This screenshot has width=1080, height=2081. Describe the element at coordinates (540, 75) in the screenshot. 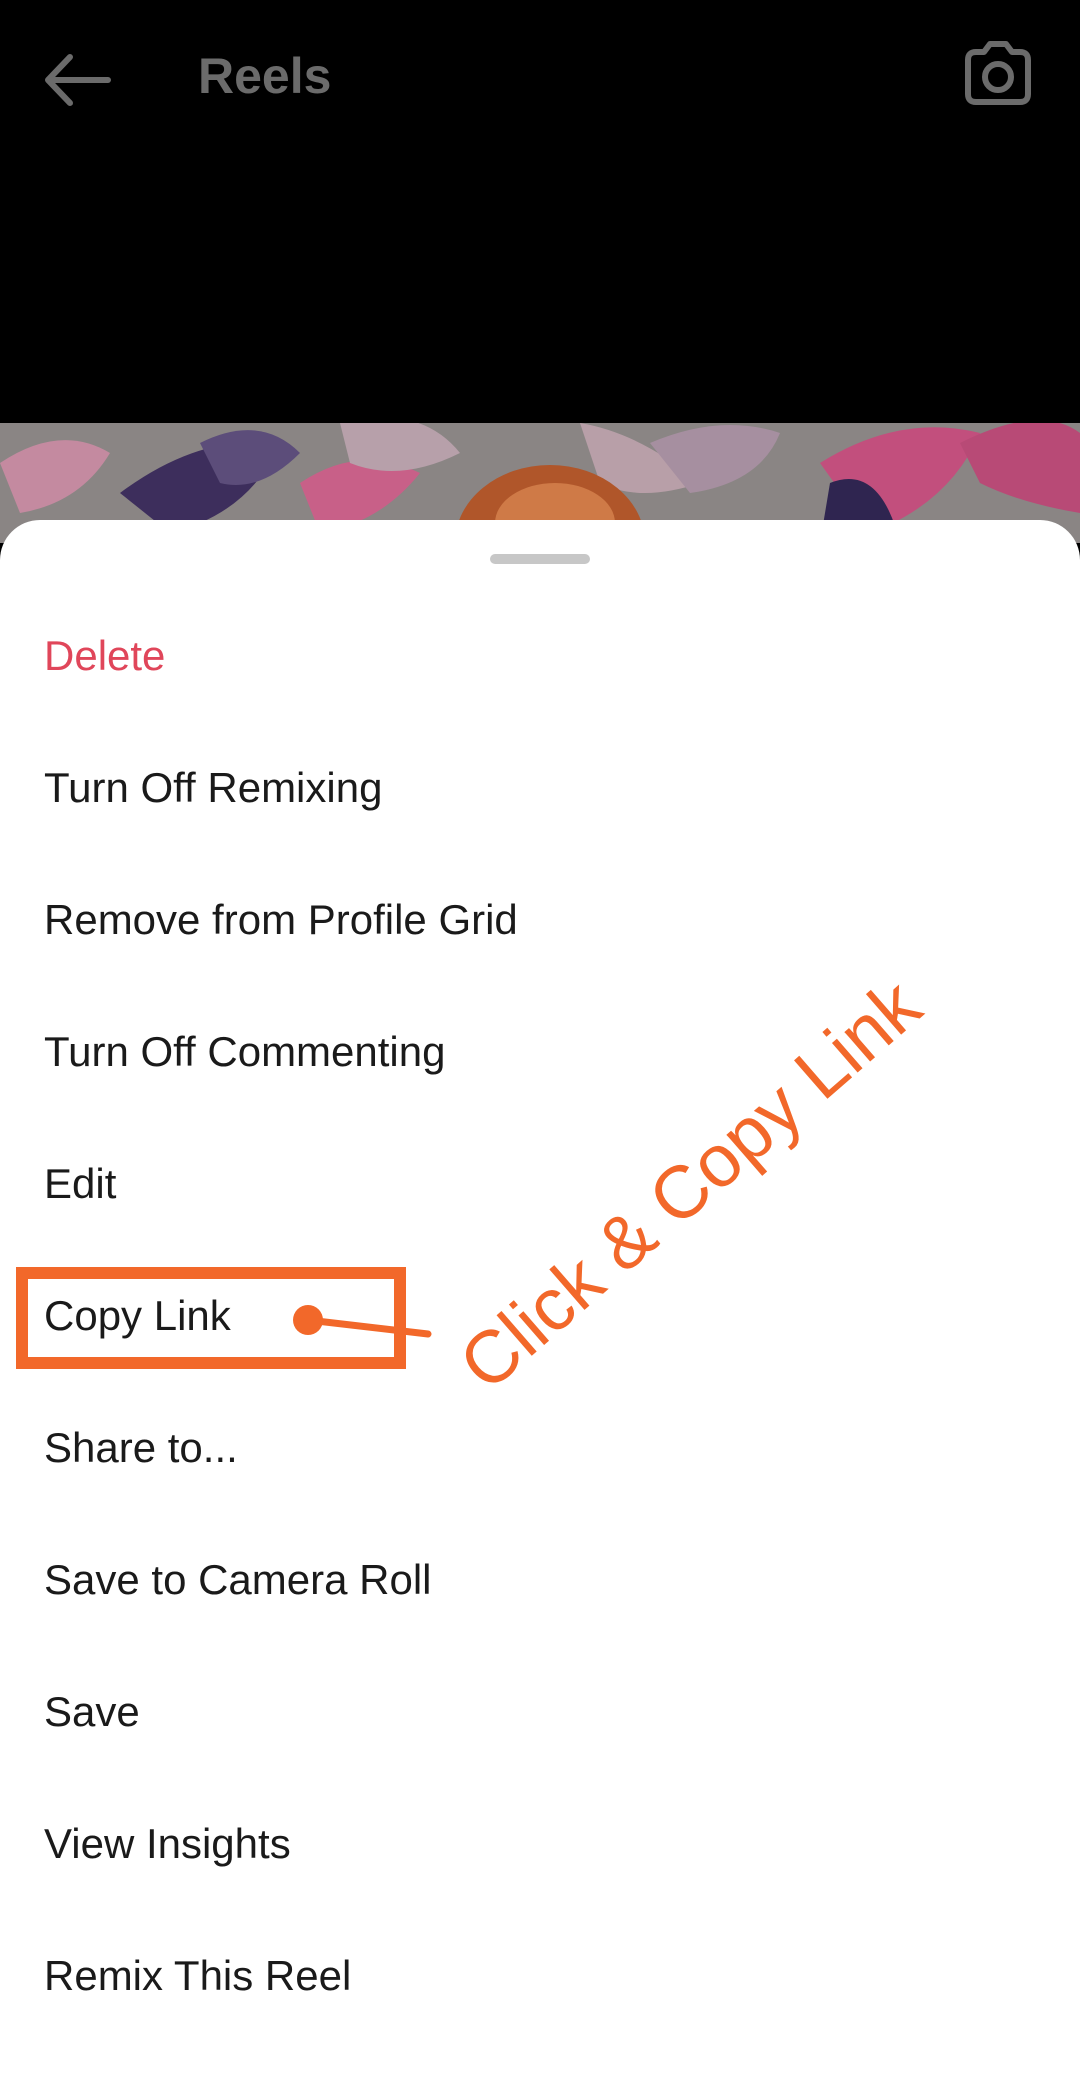

I see `top-bar: Reels` at that location.